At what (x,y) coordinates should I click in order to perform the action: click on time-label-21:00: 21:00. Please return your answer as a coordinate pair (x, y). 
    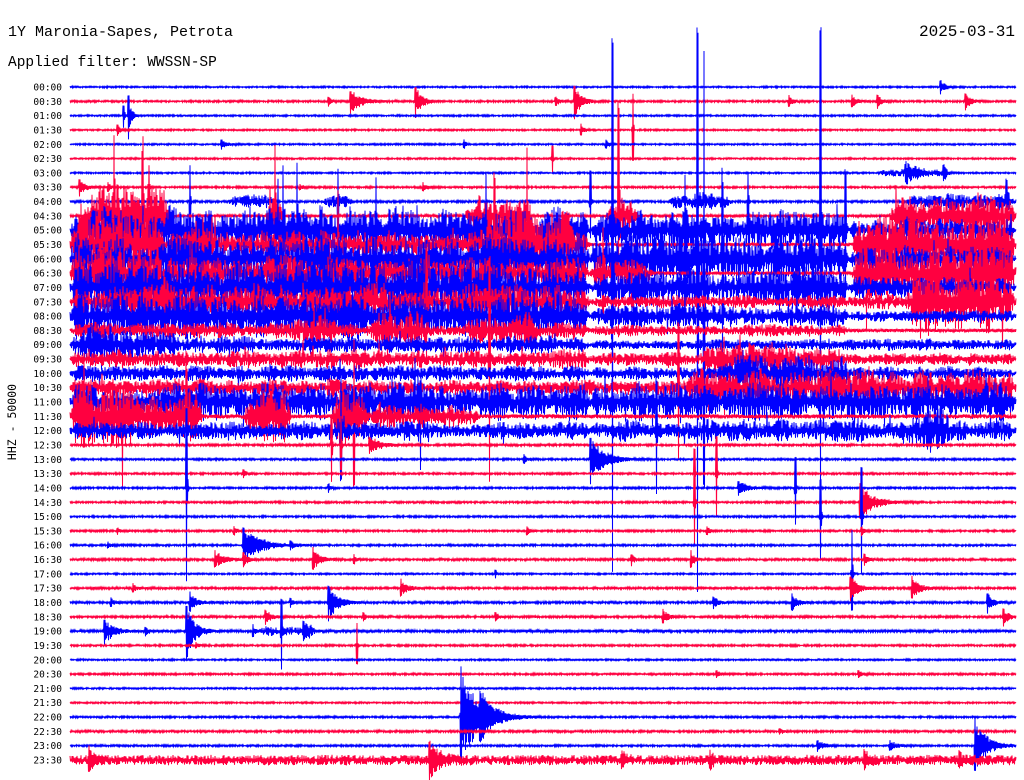
    Looking at the image, I should click on (47, 689).